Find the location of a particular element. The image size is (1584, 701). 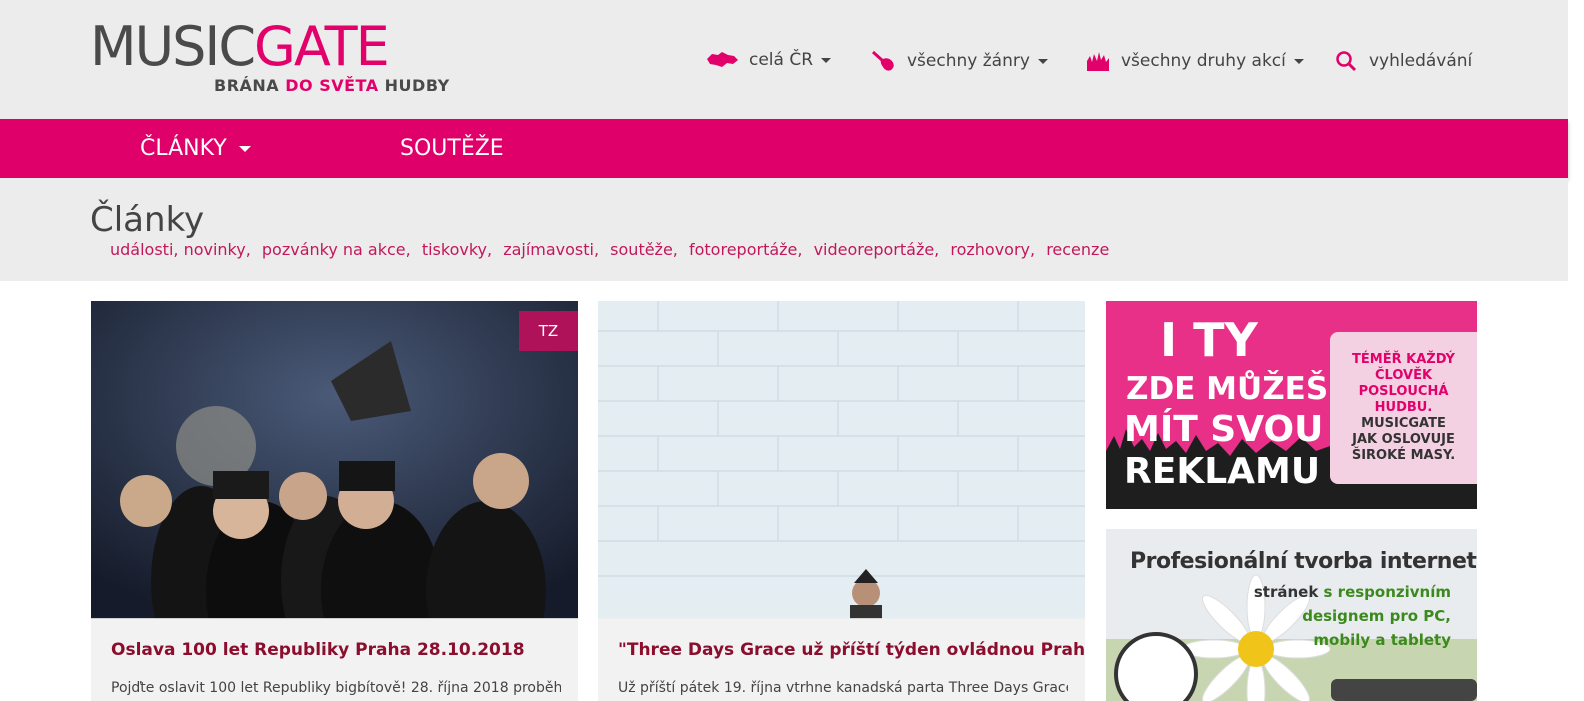

category-link-tiskovky: tiskovky, is located at coordinates (457, 249).